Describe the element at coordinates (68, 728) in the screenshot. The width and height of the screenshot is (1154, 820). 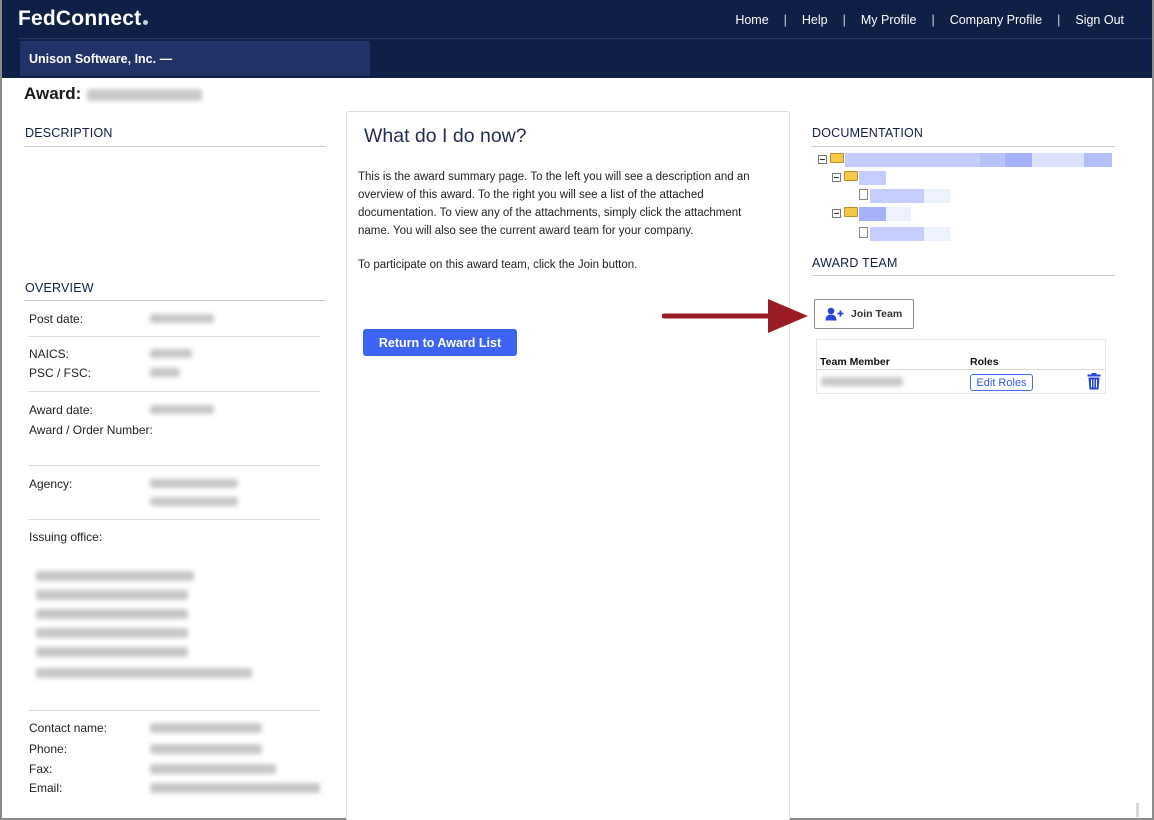
I see `contact-name-label: Contact name:` at that location.